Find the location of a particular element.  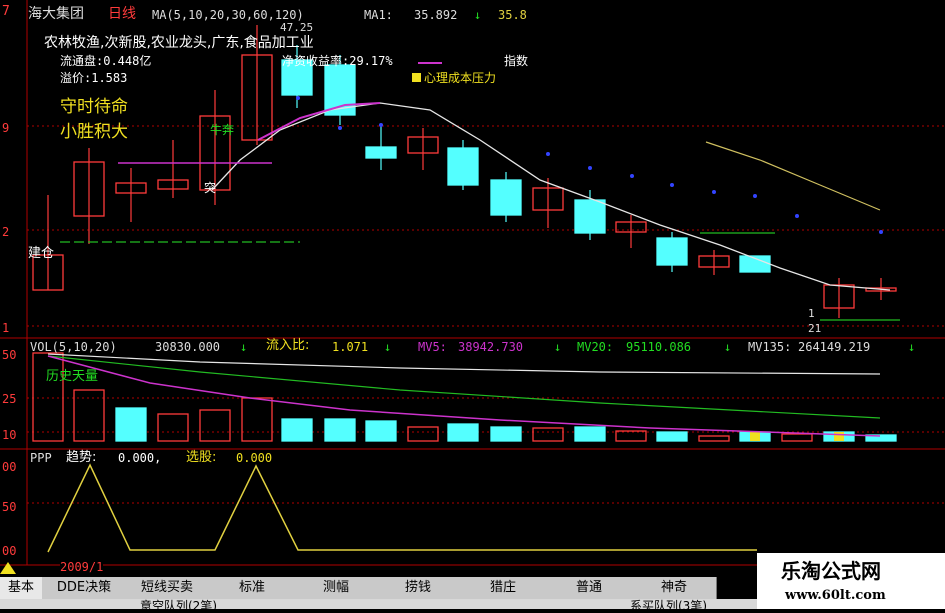

tab-1: DDE决策 is located at coordinates (84, 588).